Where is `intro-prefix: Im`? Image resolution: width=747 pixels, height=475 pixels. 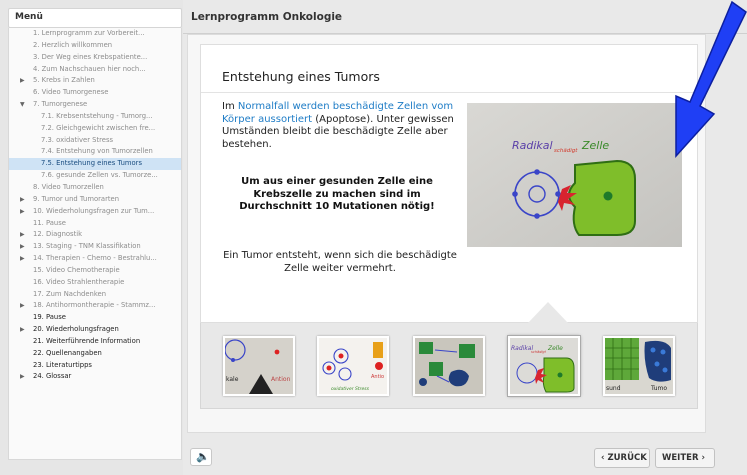
intro-prefix: Im is located at coordinates (230, 106).